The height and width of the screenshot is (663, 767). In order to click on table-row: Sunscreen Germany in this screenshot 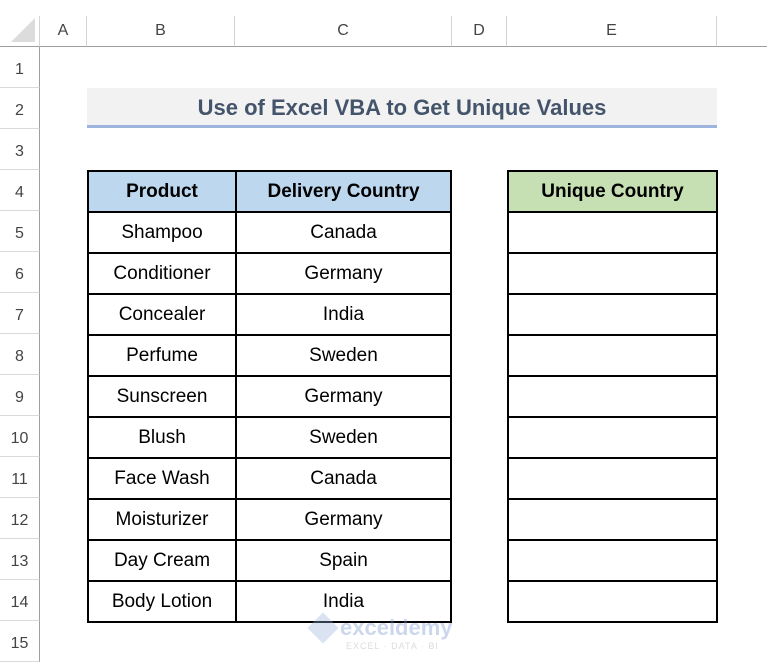, I will do `click(269, 396)`.